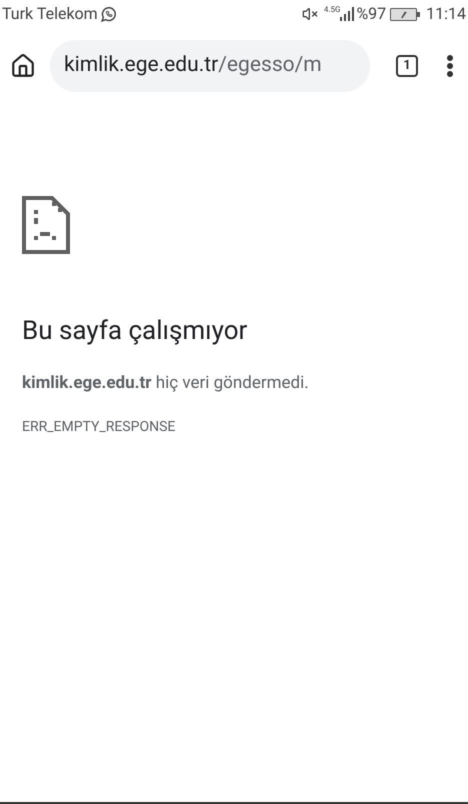 This screenshot has width=468, height=804. I want to click on battery-icon, so click(405, 14).